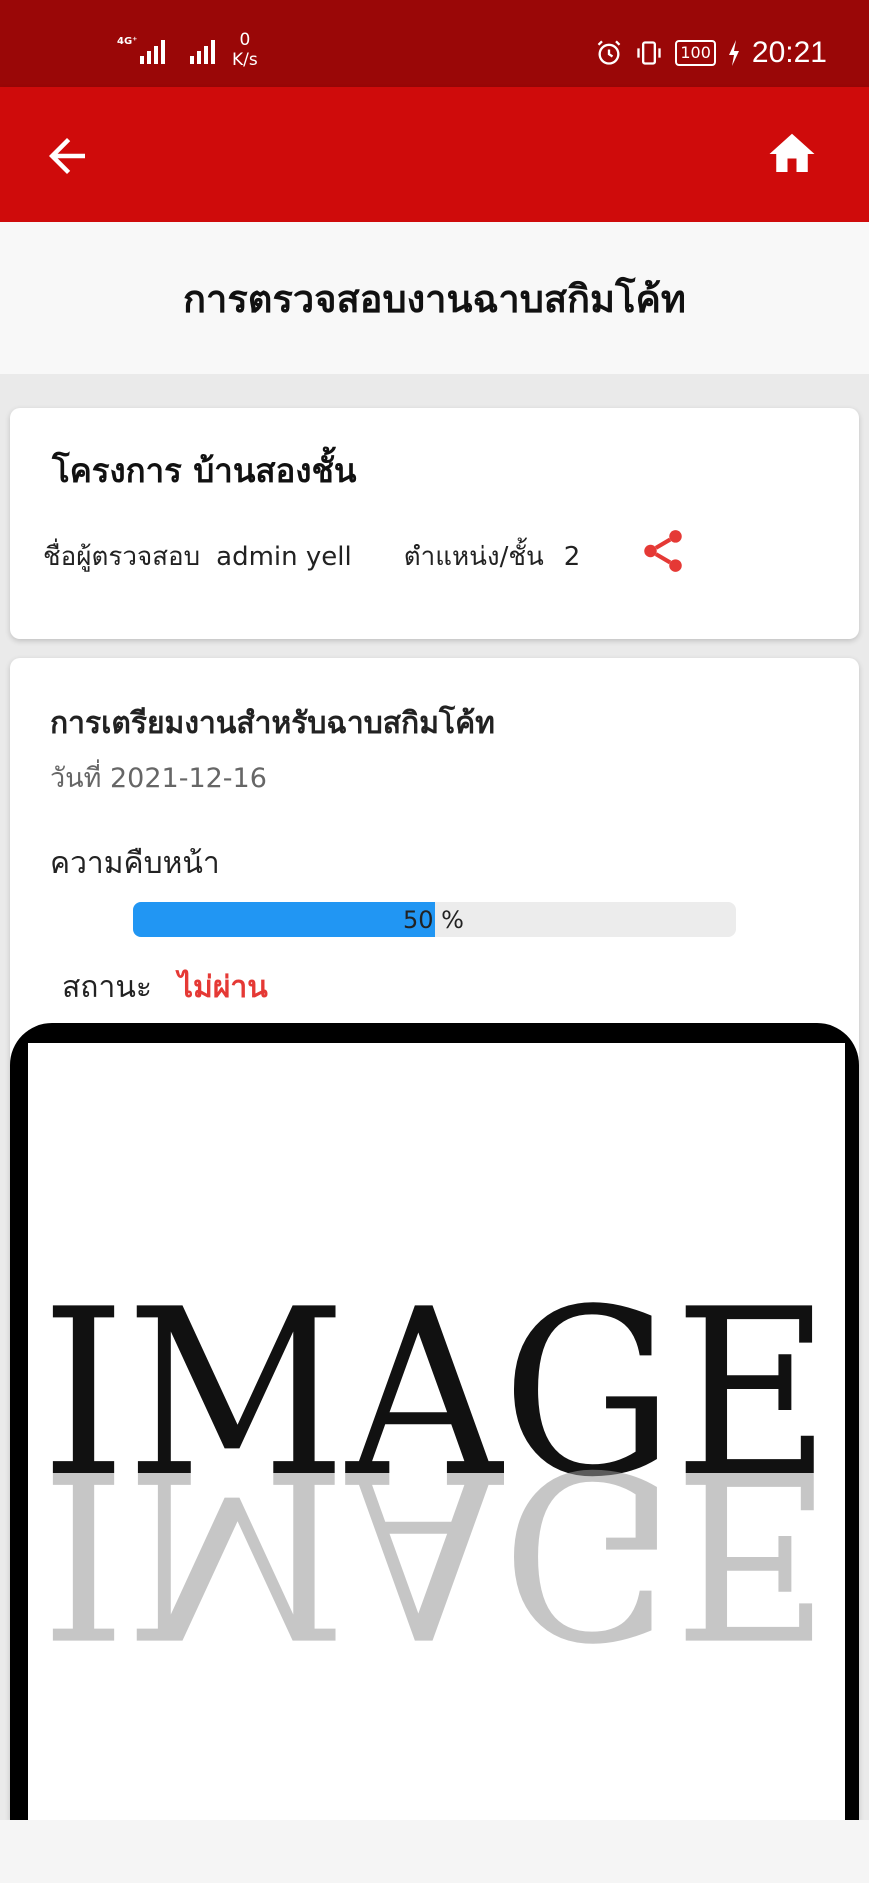 Image resolution: width=869 pixels, height=1883 pixels. What do you see at coordinates (434, 43) in the screenshot?
I see `status-bar: 4G⁺ 0 K/s 100 20:21` at bounding box center [434, 43].